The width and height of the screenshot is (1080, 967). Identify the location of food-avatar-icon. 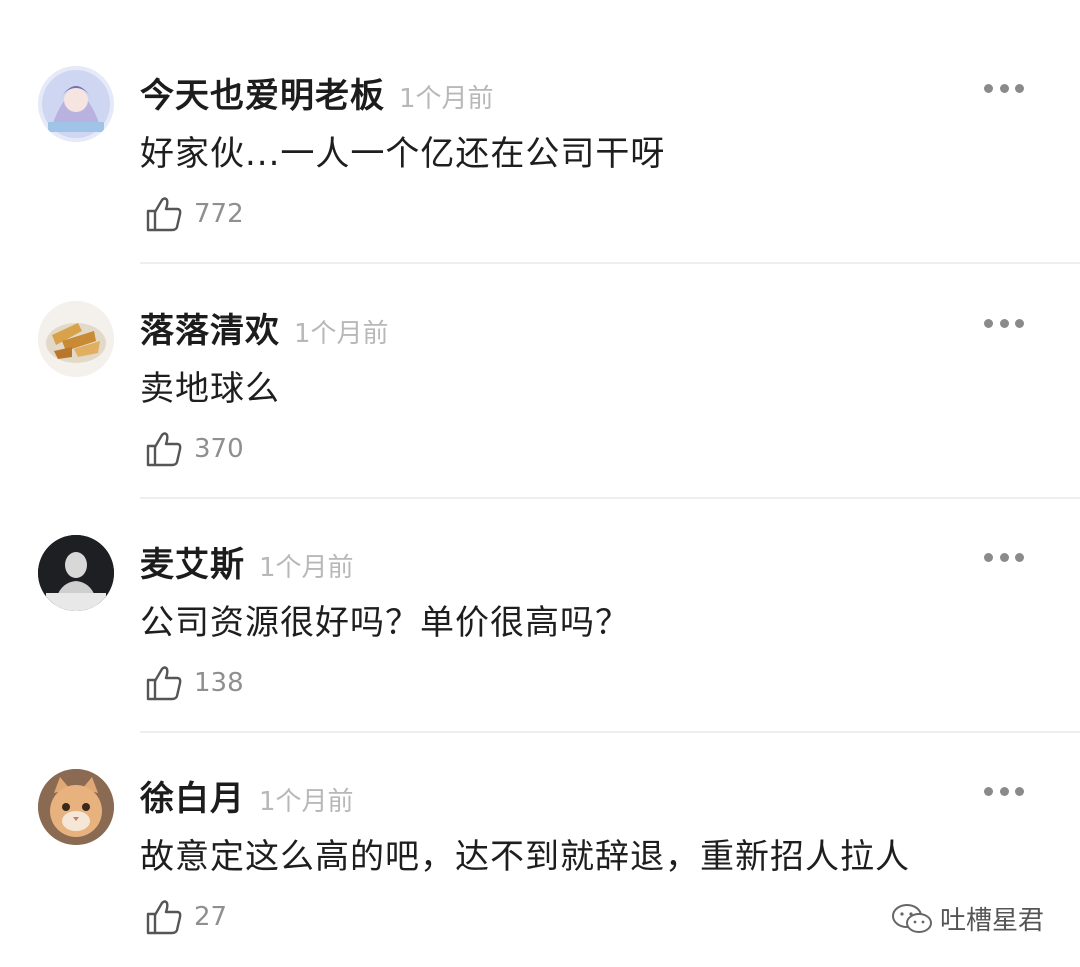
(76, 339).